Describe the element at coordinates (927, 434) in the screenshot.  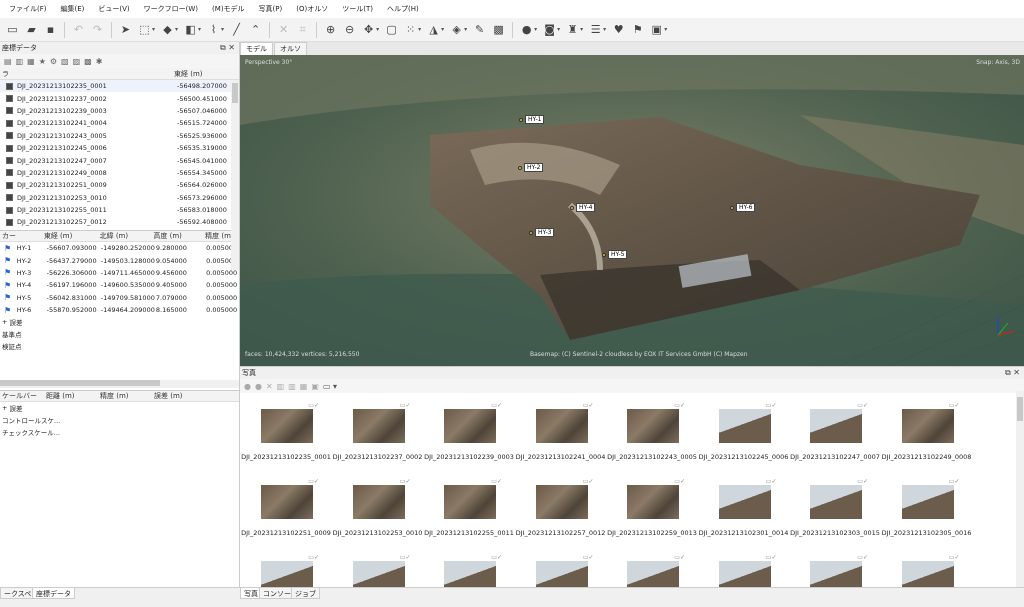
I see `photo-thumbnail: ▭✓ DJI_20231213102249_0008` at that location.